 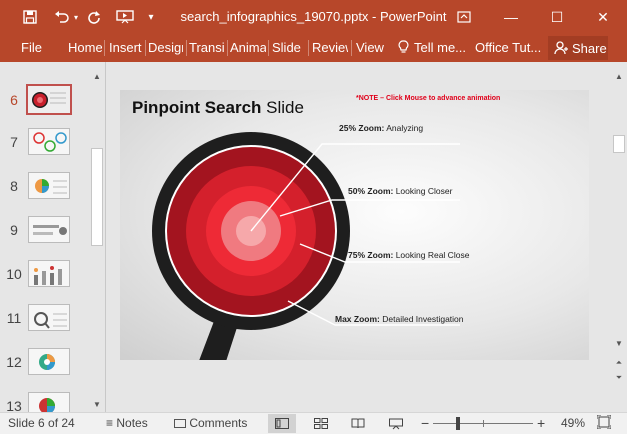 What do you see at coordinates (330, 47) in the screenshot?
I see `tab-review: Review` at bounding box center [330, 47].